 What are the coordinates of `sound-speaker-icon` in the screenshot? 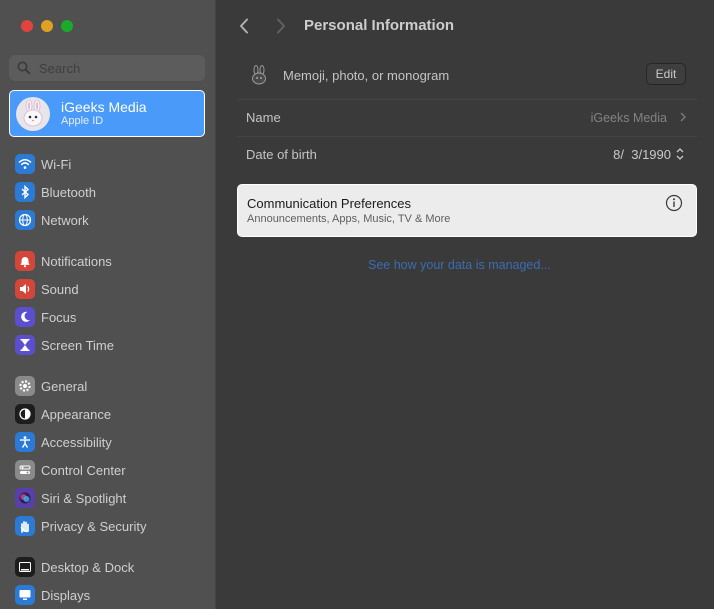 It's located at (25, 289).